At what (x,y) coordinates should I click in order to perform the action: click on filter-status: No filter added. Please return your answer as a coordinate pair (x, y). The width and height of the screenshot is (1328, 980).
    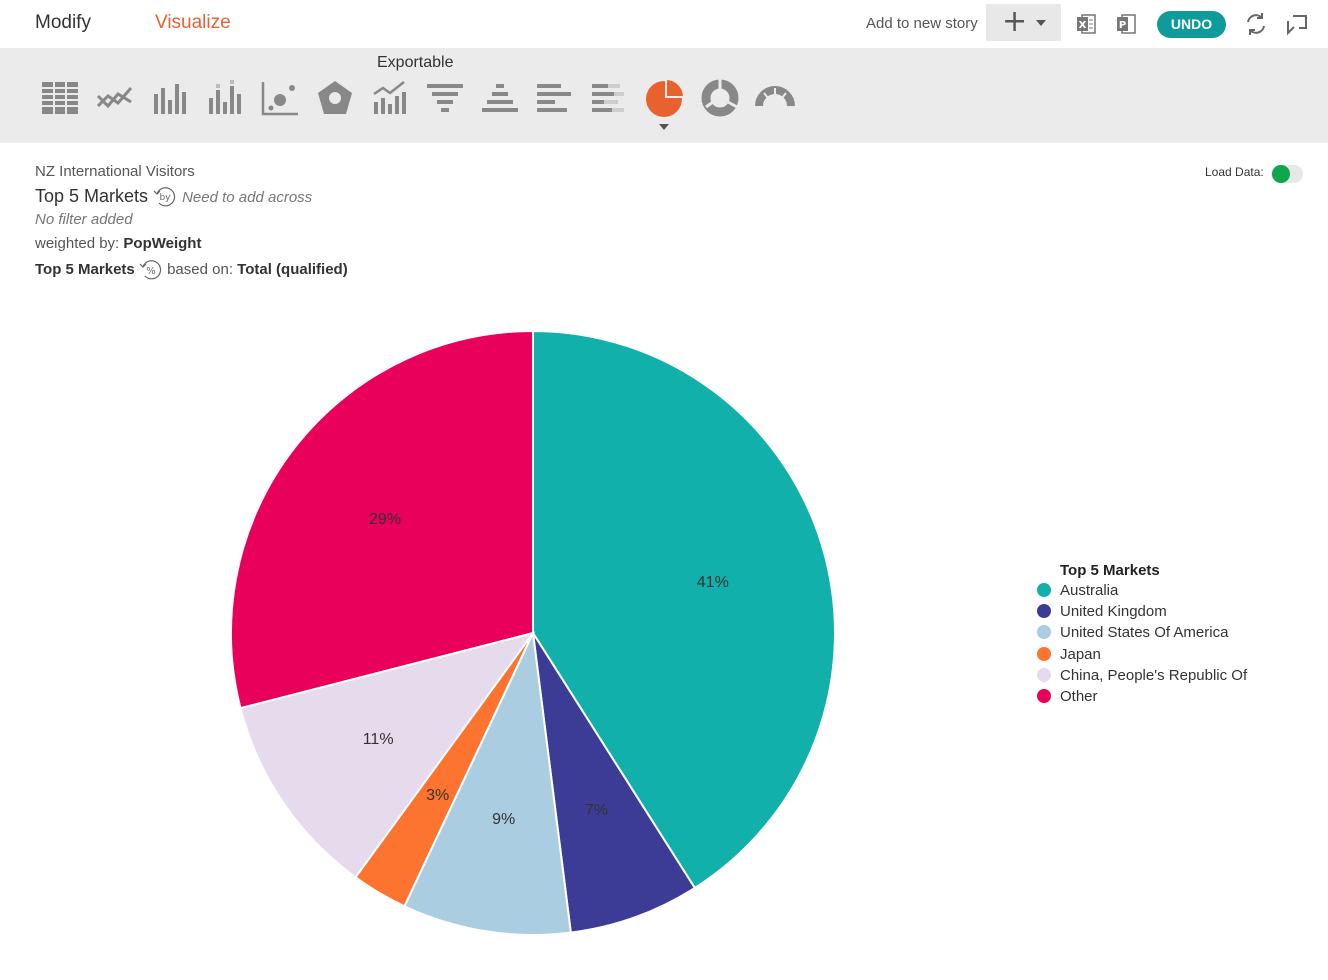
    Looking at the image, I should click on (84, 219).